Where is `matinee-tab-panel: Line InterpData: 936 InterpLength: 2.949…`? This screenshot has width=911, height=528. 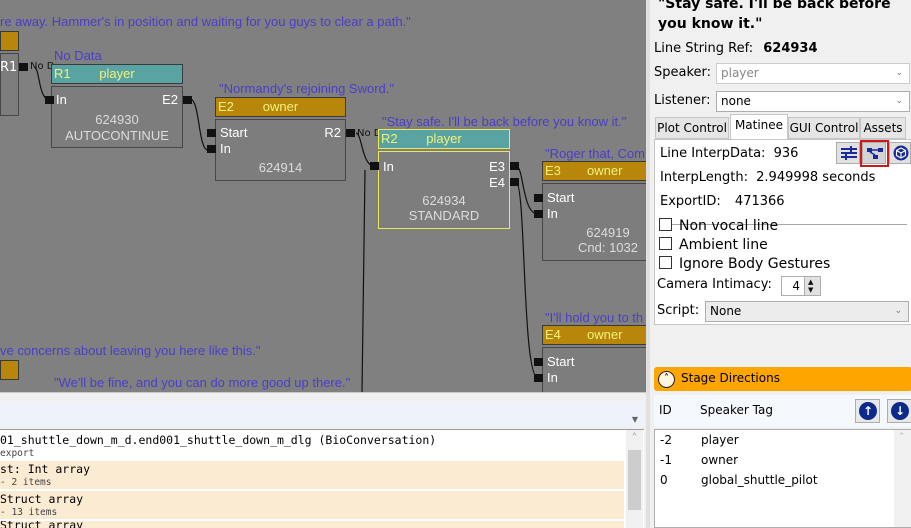
matinee-tab-panel: Line InterpData: 936 InterpLength: 2.949… is located at coordinates (782, 232).